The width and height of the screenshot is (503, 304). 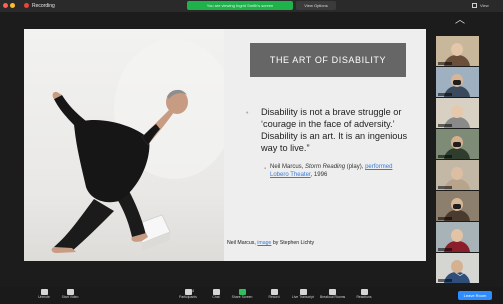 What do you see at coordinates (5, 5) in the screenshot?
I see `close-window-icon` at bounding box center [5, 5].